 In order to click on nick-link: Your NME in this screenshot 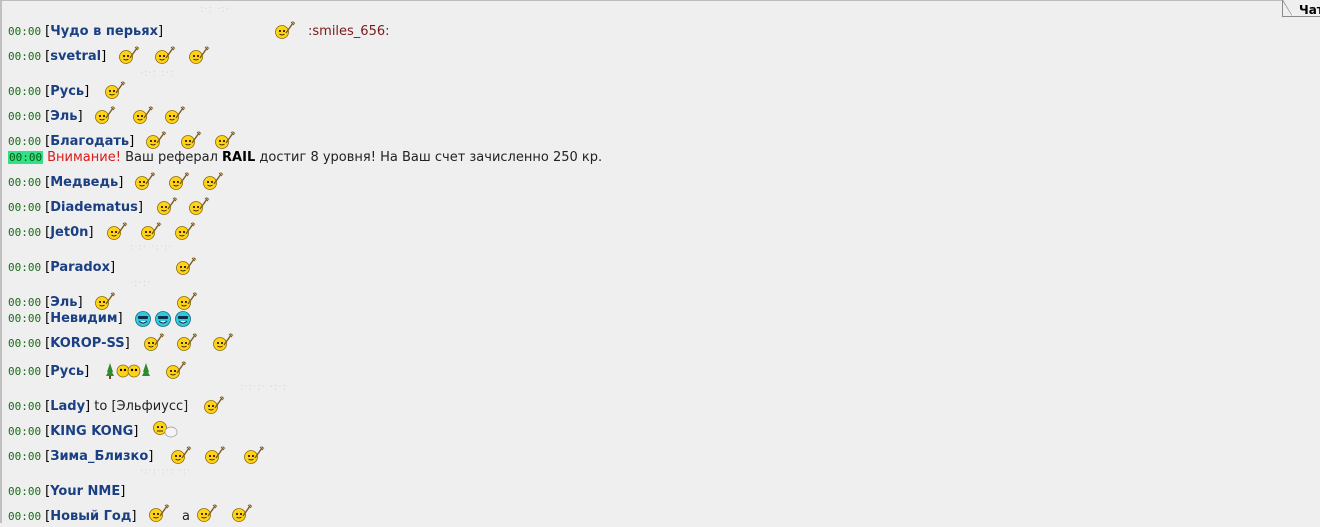, I will do `click(85, 491)`.